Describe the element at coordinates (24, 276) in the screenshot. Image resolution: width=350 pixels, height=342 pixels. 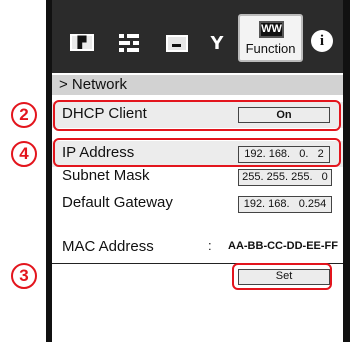
I see `callout-badge-3: 3` at that location.